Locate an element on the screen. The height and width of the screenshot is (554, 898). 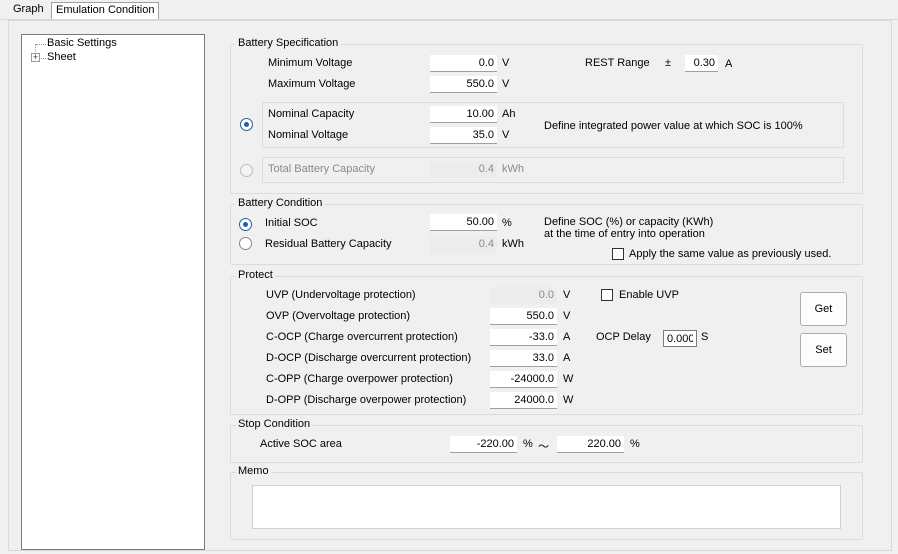
docp-input is located at coordinates (523, 358).